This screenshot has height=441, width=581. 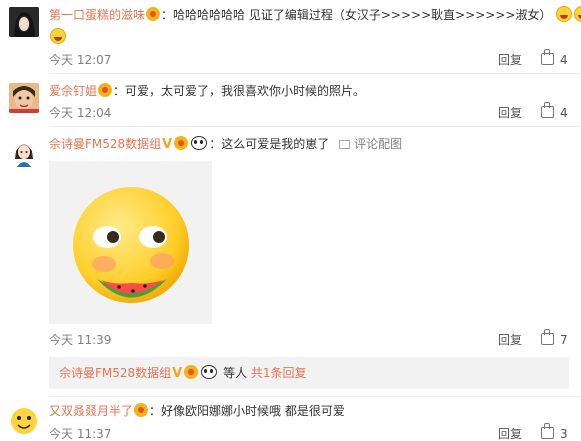 What do you see at coordinates (309, 373) in the screenshot?
I see `sub-reply-box: 佘诗曼FM528数据组V 等人 共1条回复` at bounding box center [309, 373].